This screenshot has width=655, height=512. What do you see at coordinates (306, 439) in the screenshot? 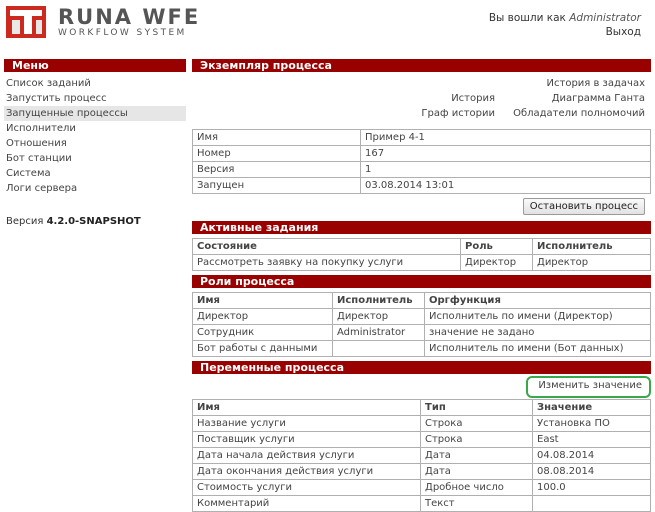
I see `variable-name: Поставщик услуги` at bounding box center [306, 439].